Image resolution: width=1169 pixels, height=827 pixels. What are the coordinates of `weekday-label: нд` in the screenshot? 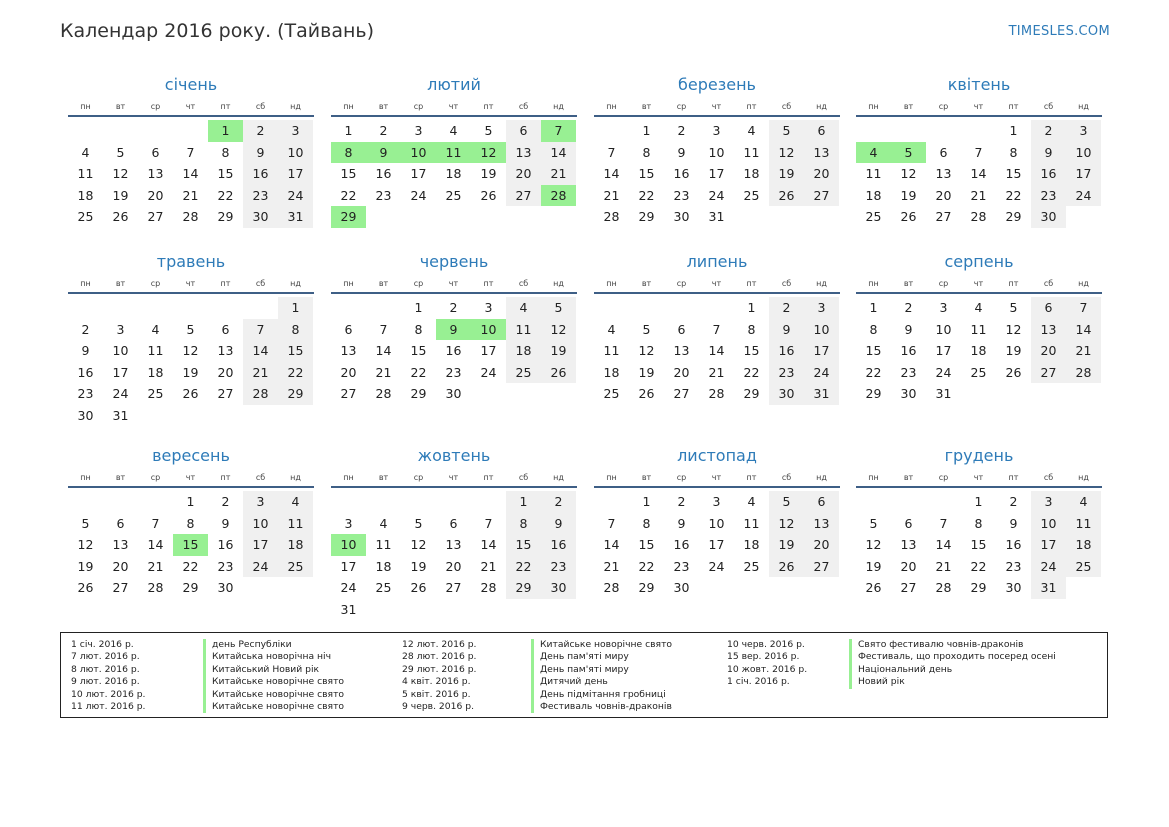 It's located at (821, 477).